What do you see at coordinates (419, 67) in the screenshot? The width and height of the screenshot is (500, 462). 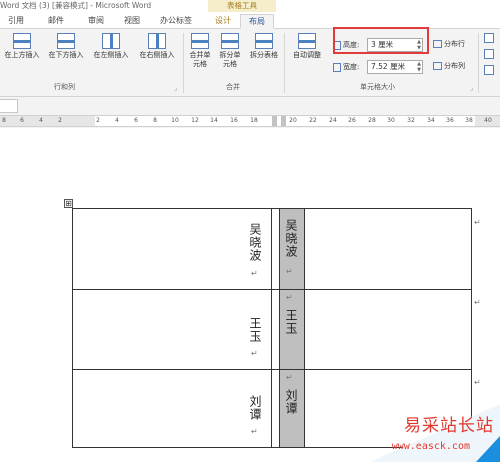 I see `spinner-arrows-icon: ▲ ▼` at bounding box center [419, 67].